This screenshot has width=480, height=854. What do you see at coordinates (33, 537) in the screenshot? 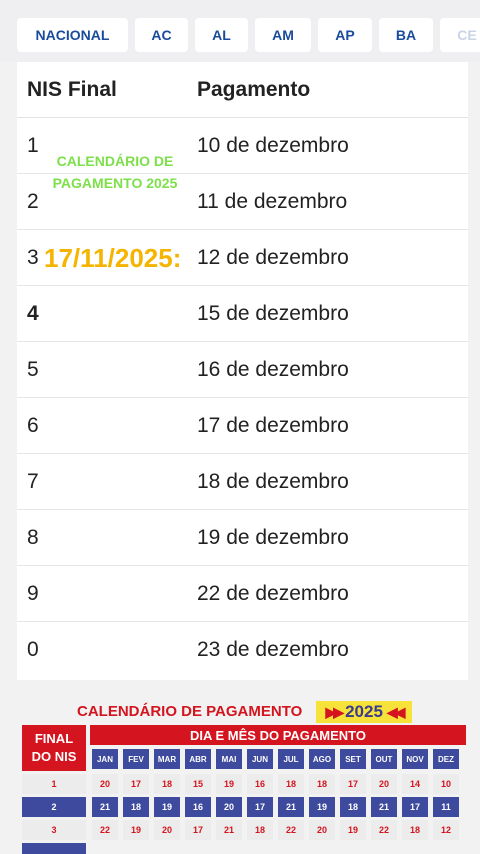
I see `nis-cell: 8` at bounding box center [33, 537].